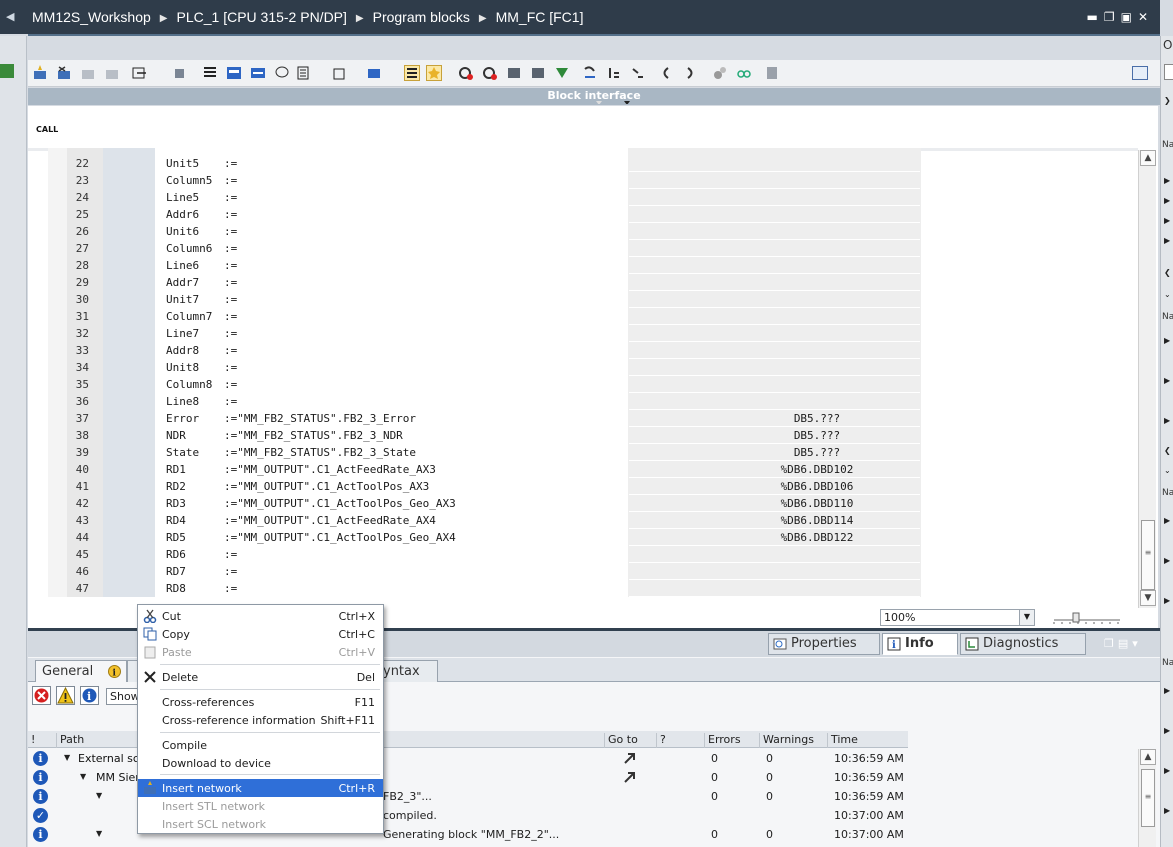  I want to click on parameter-assignment: :="MM_FB2_STATUS".FB2_3_NDR, so click(313, 435).